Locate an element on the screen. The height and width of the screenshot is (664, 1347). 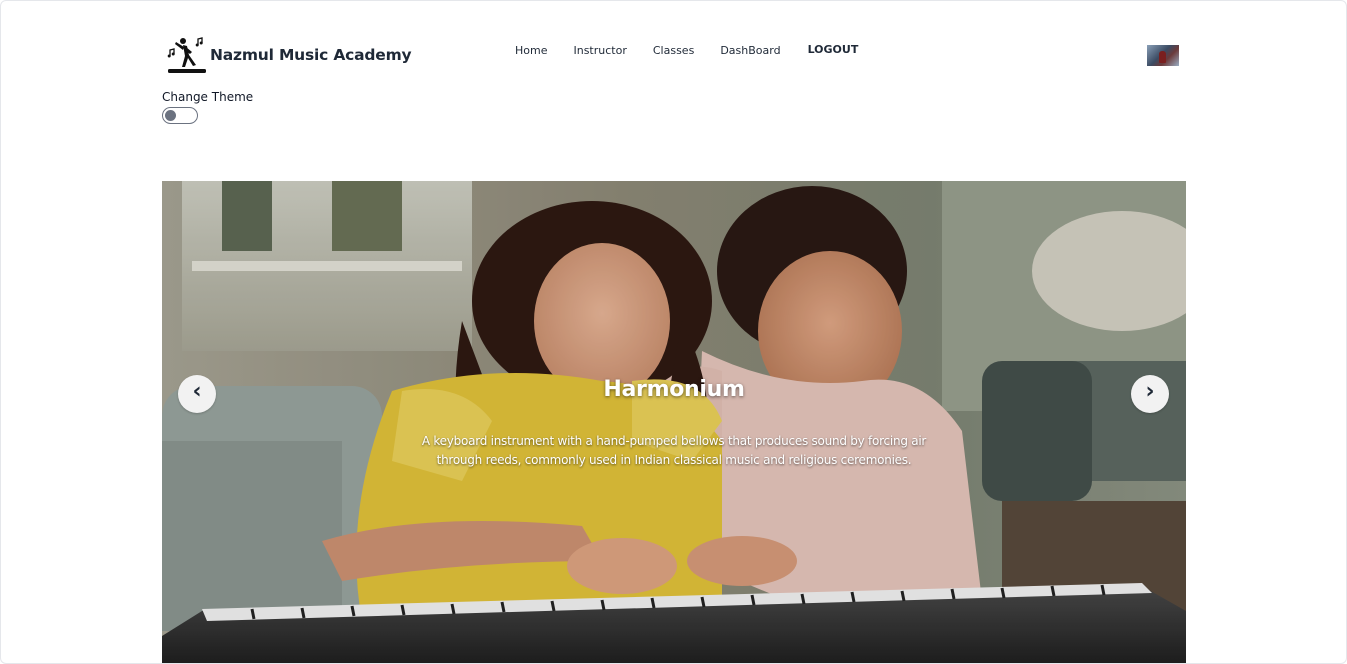
slide-title: Harmonium is located at coordinates (674, 389).